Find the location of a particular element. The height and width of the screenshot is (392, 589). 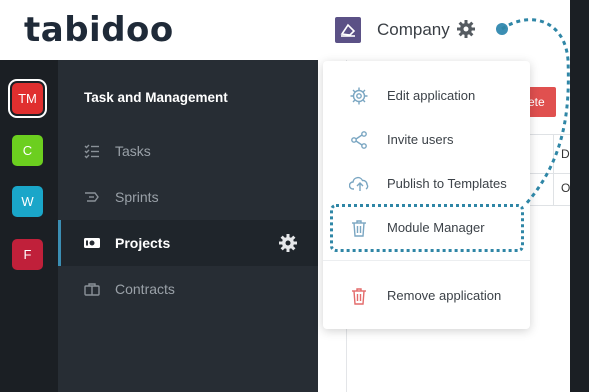

highlight-connector is located at coordinates (535, 112).